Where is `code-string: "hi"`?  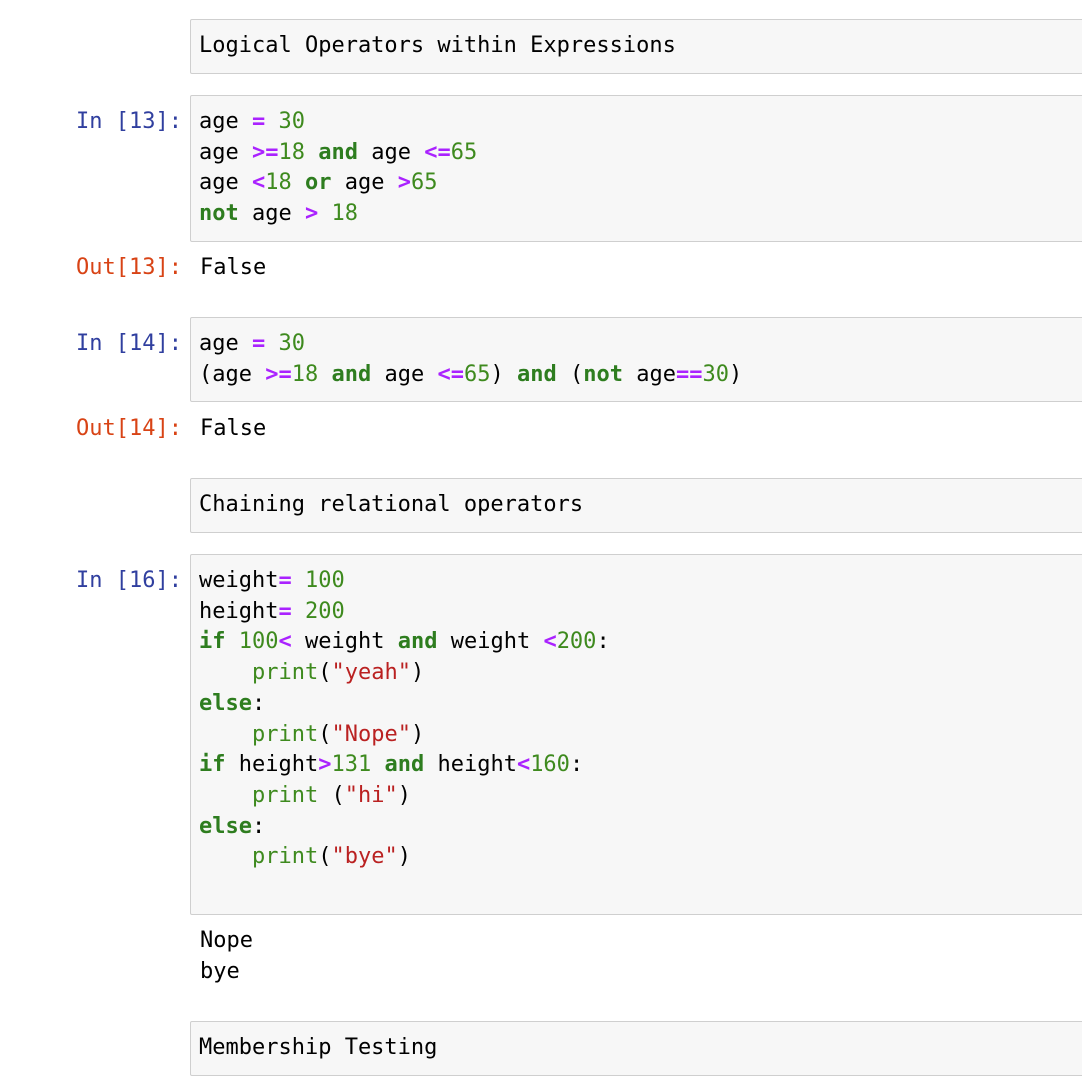
code-string: "hi" is located at coordinates (371, 795).